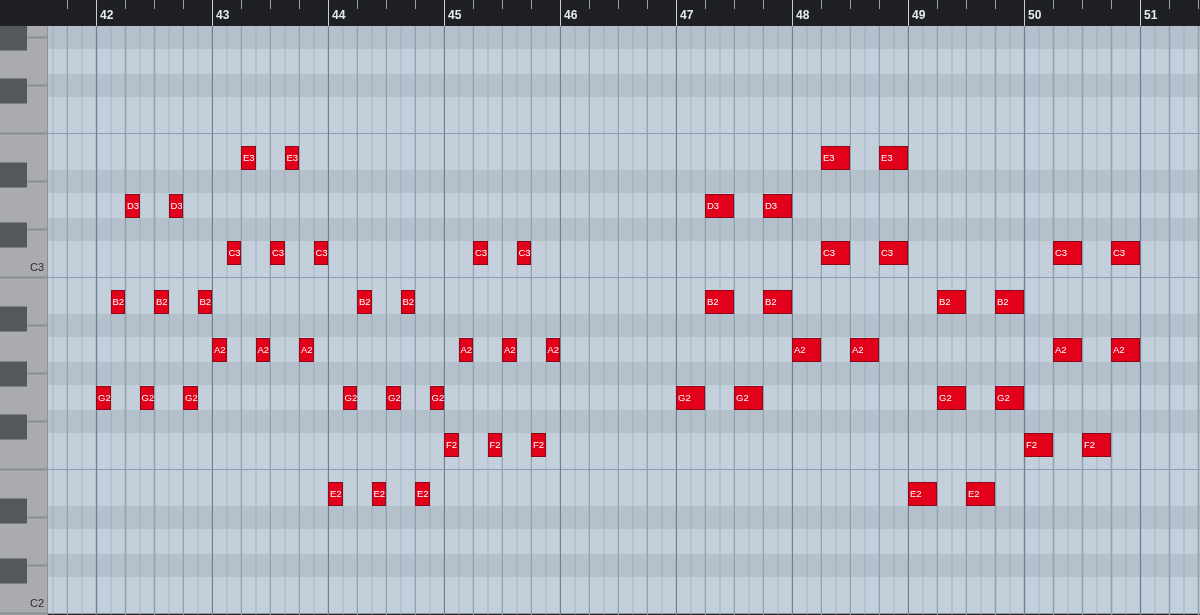 The width and height of the screenshot is (1200, 615). Describe the element at coordinates (1151, 15) in the screenshot. I see `bar-number: 51` at that location.